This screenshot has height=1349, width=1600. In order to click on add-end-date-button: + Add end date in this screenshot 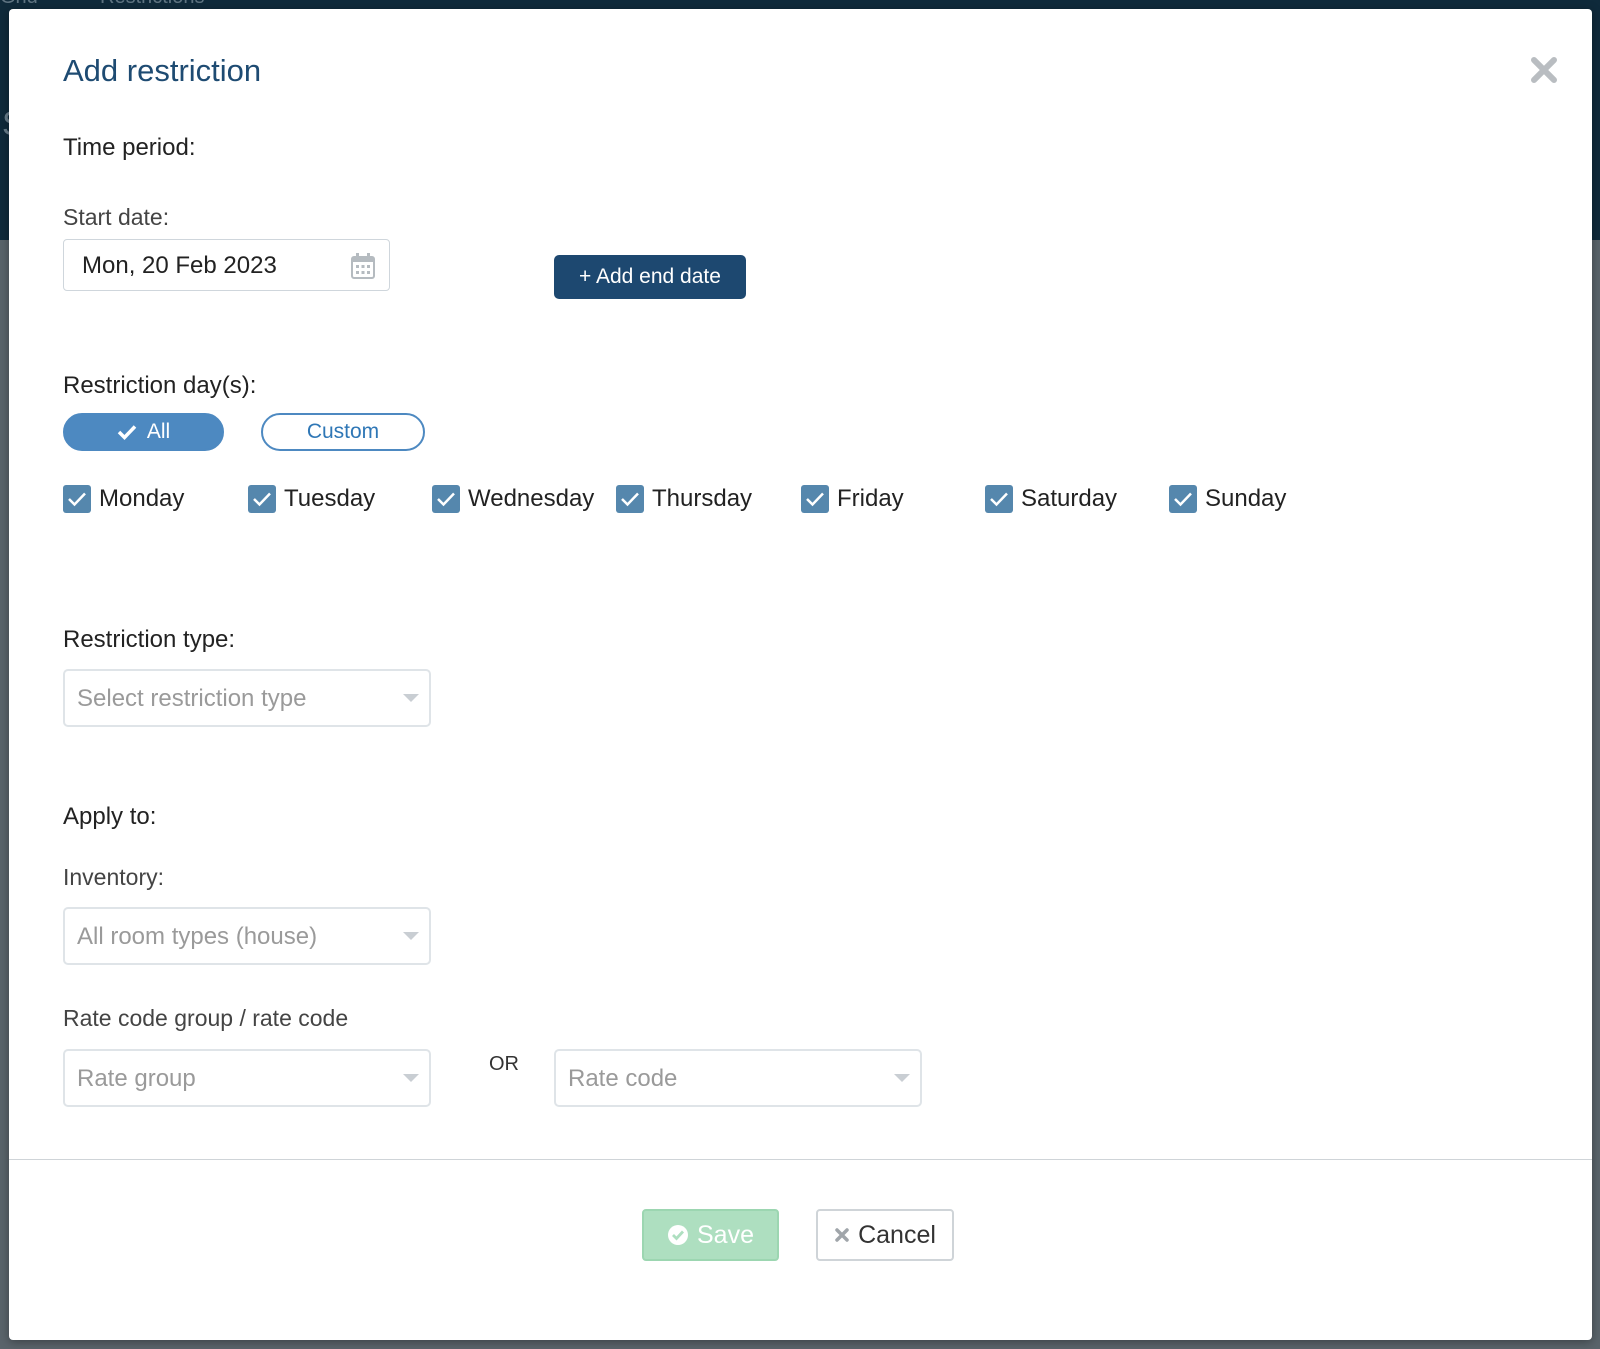, I will do `click(650, 277)`.